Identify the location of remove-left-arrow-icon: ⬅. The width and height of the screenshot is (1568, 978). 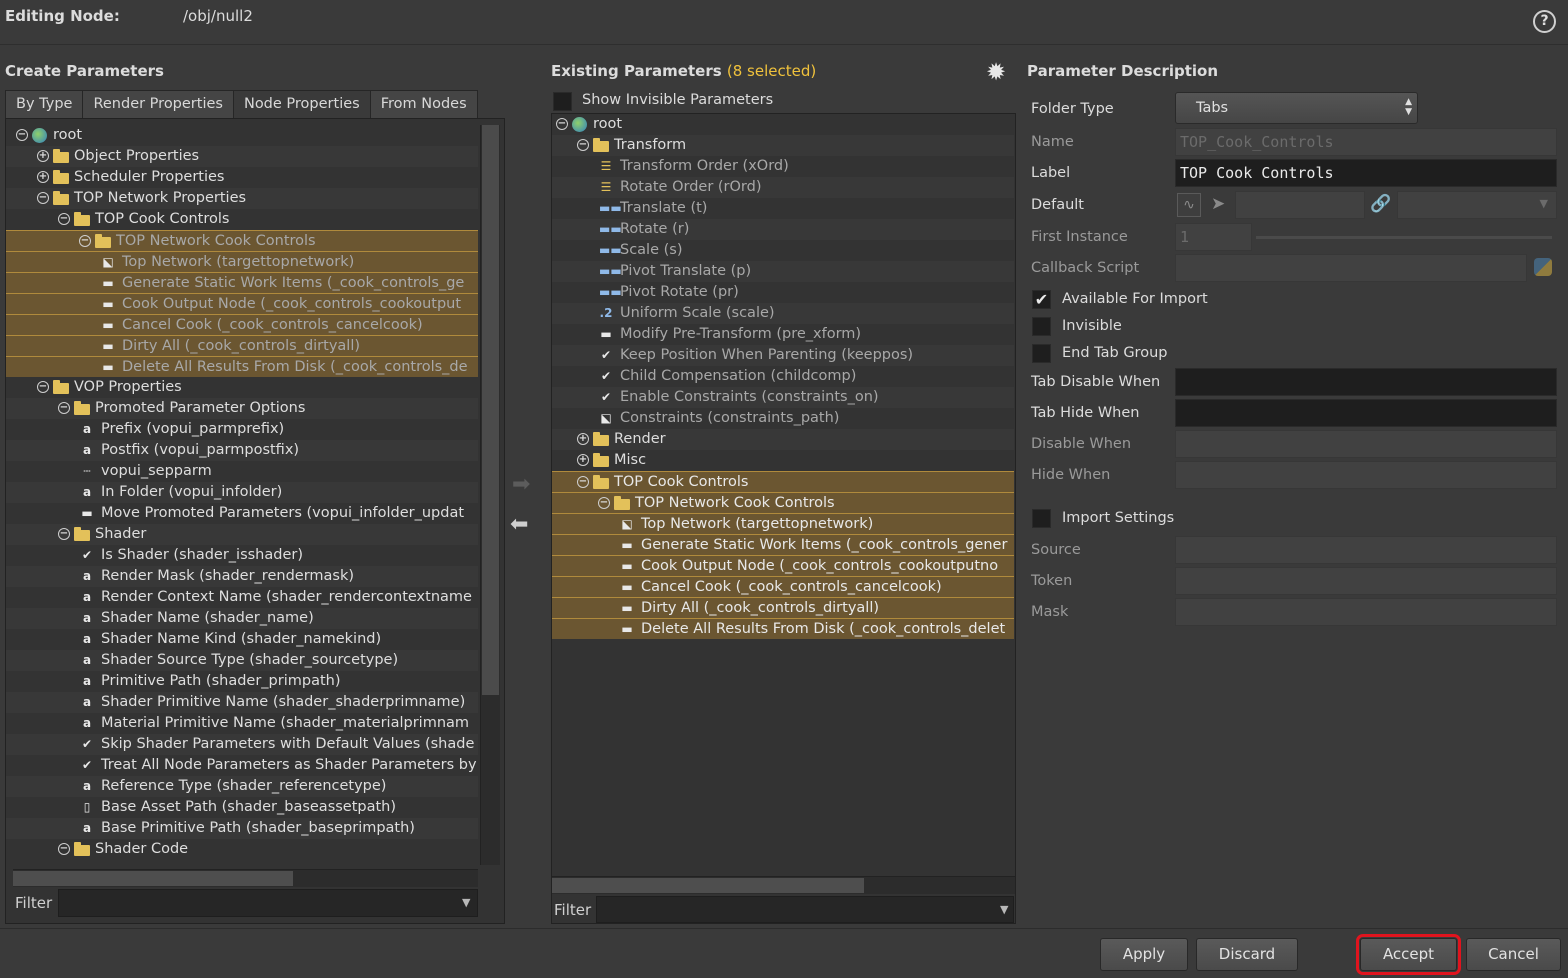
(519, 524).